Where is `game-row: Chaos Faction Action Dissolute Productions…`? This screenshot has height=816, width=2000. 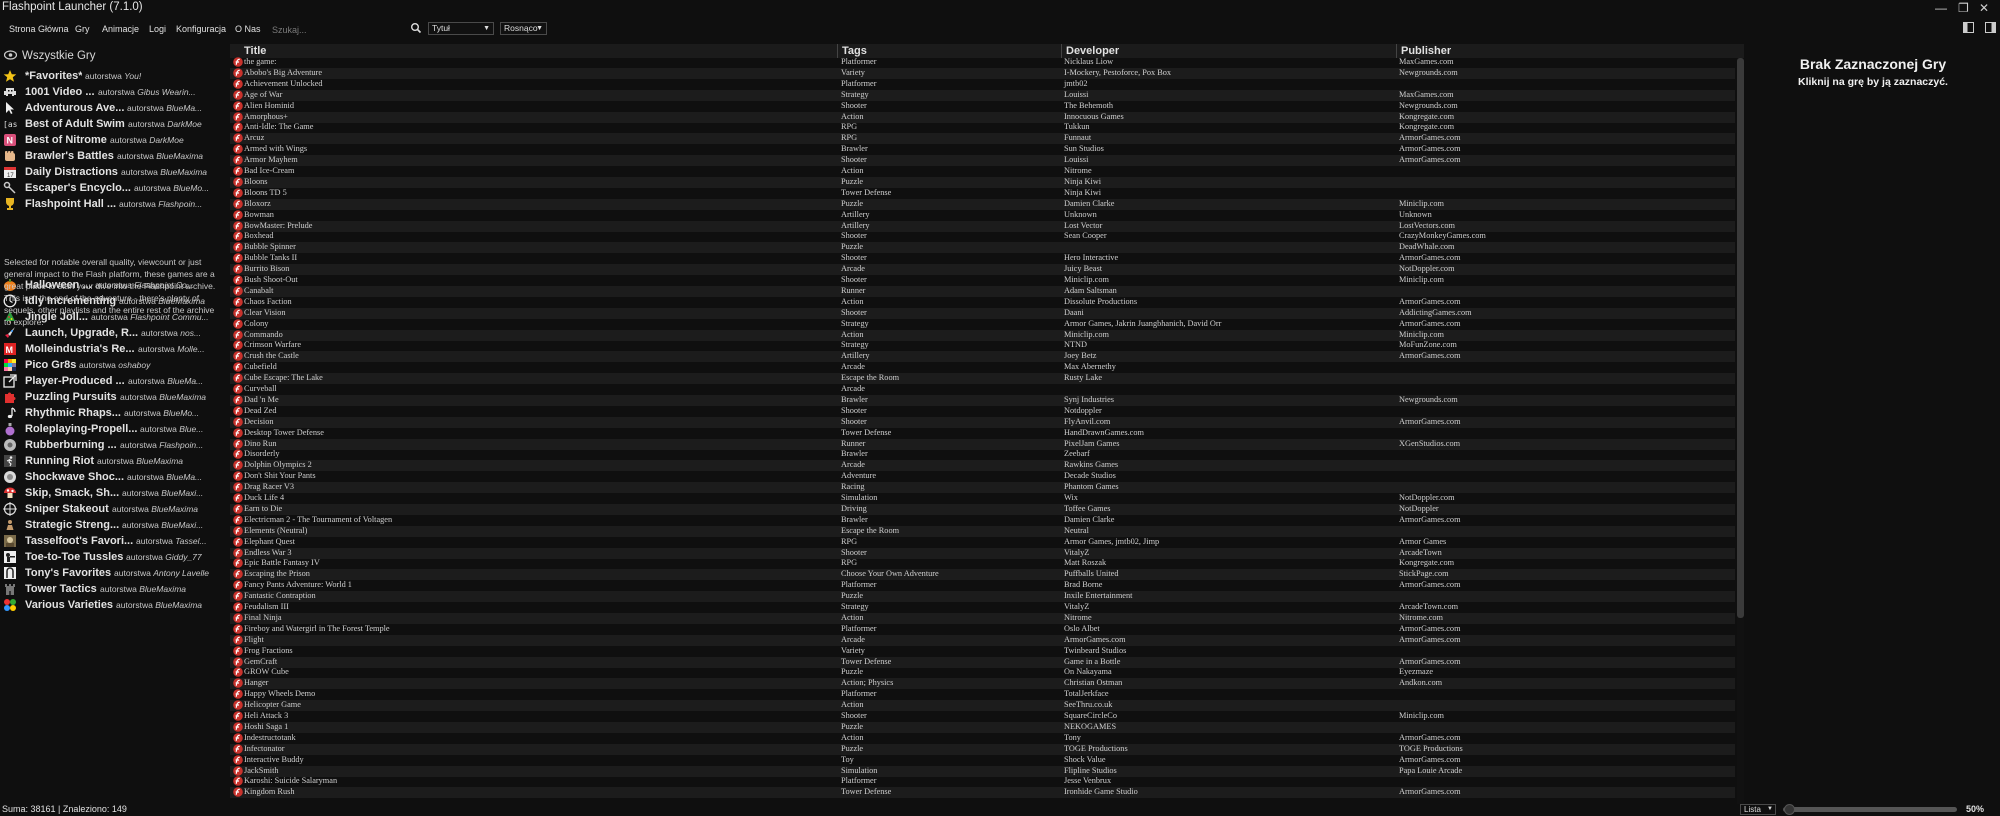 game-row: Chaos Faction Action Dissolute Productions… is located at coordinates (982, 302).